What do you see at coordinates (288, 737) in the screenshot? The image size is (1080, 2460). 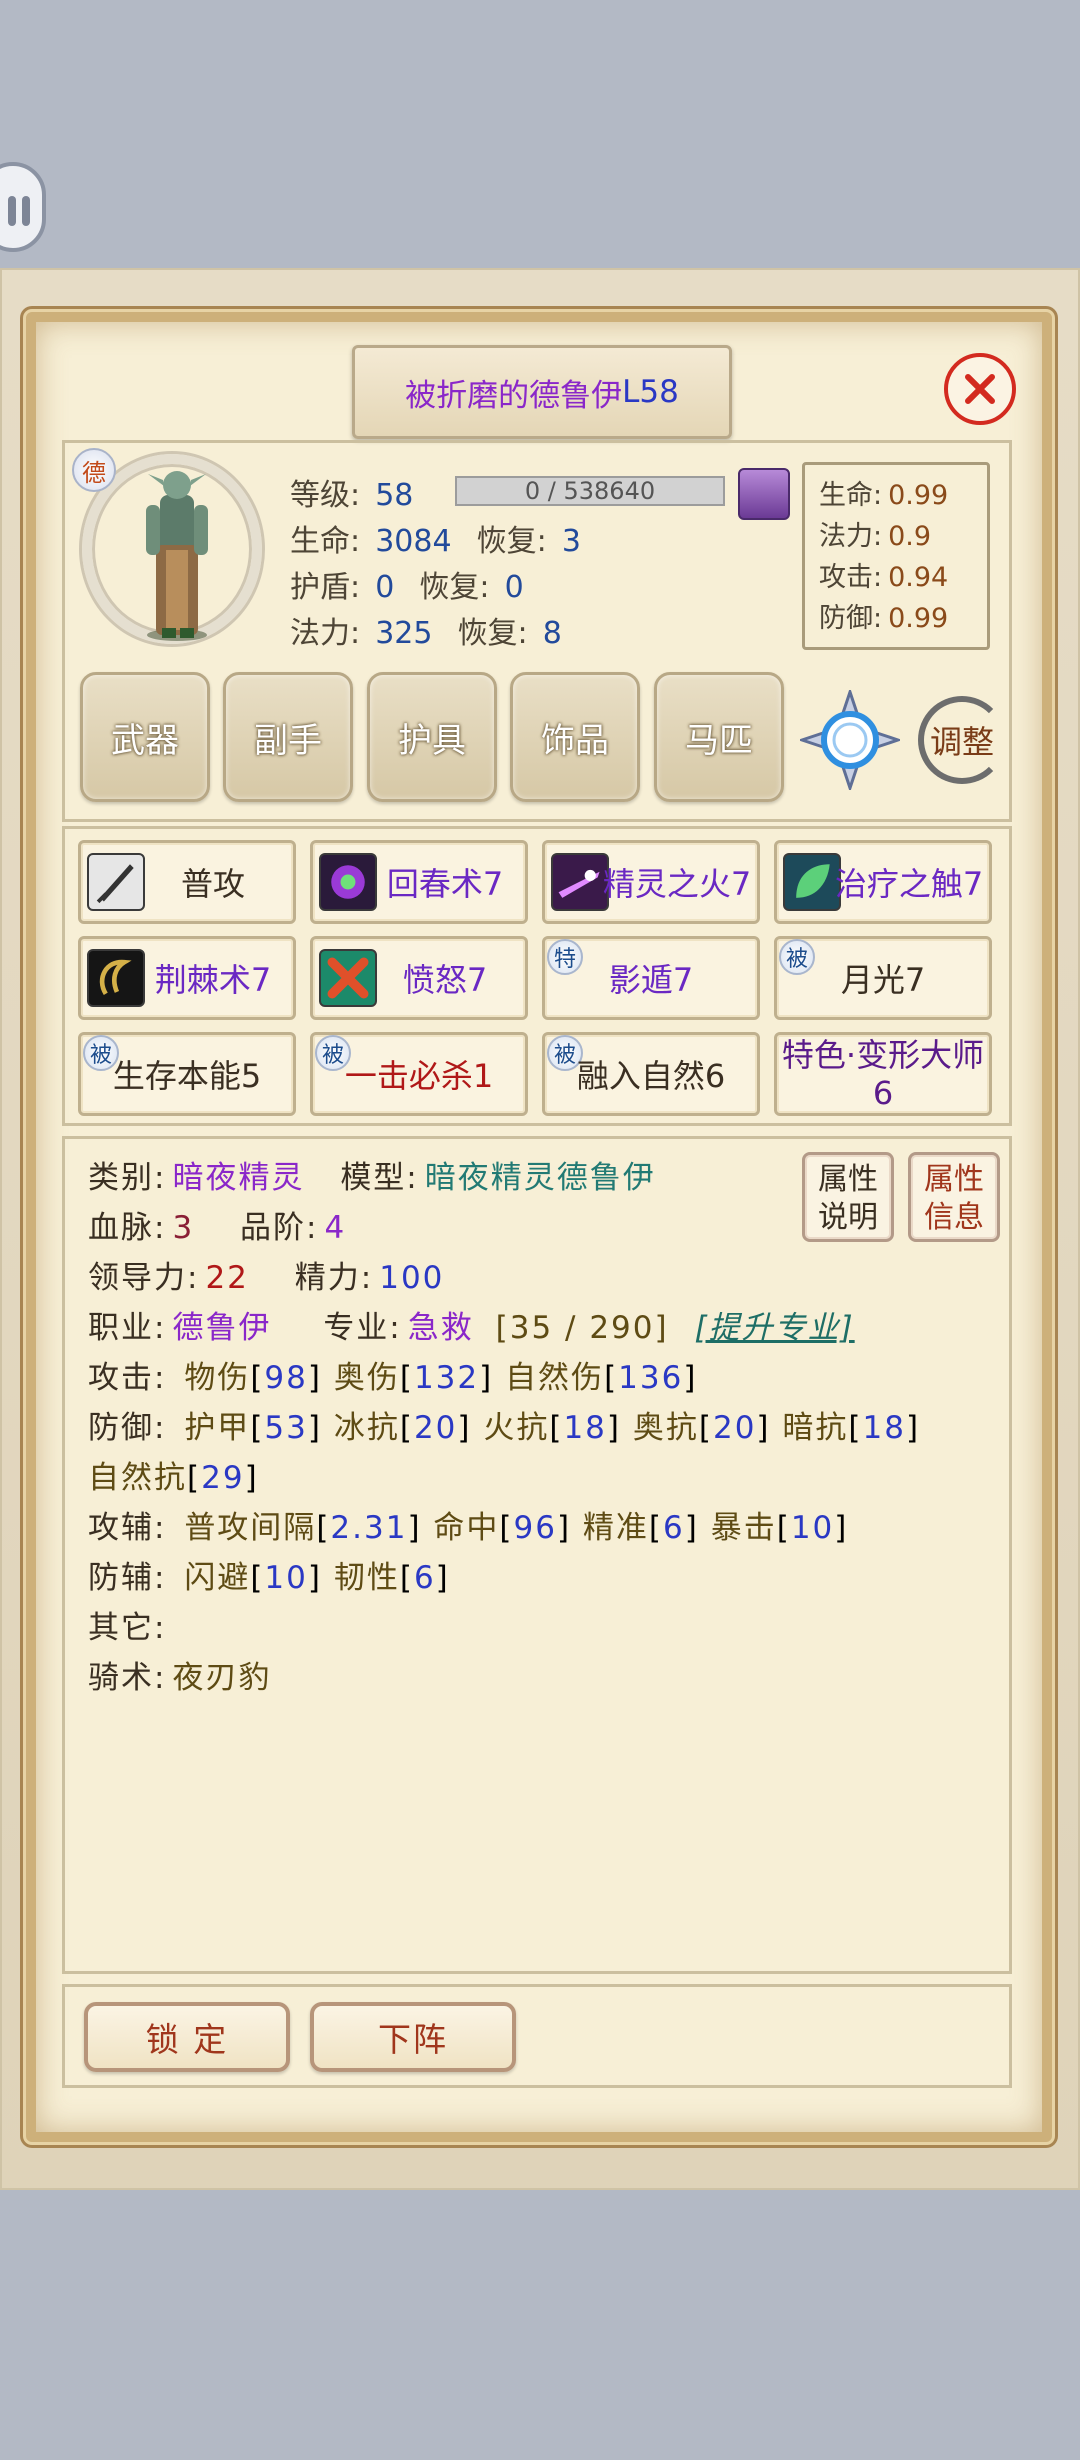 I see `equip-slot-offhand: 副手` at bounding box center [288, 737].